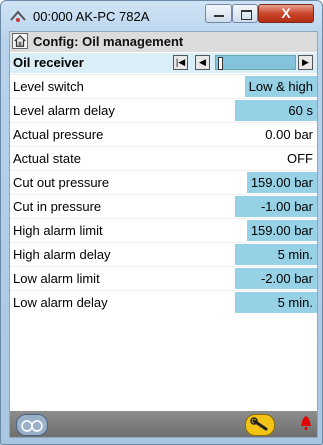 This screenshot has width=323, height=445. Describe the element at coordinates (163, 134) in the screenshot. I see `readout-row: Actual pressure 0.00 bar` at that location.